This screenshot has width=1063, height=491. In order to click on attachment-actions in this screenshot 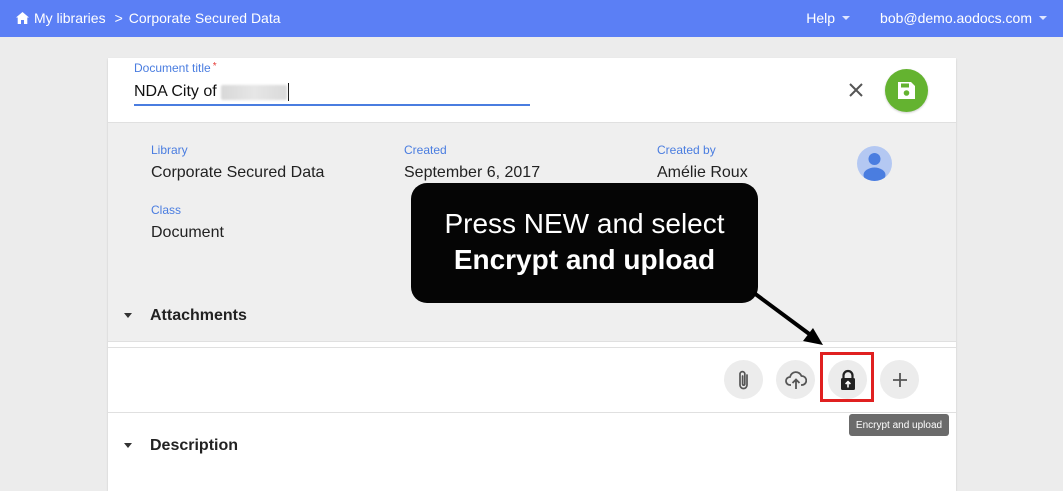, I will do `click(532, 380)`.